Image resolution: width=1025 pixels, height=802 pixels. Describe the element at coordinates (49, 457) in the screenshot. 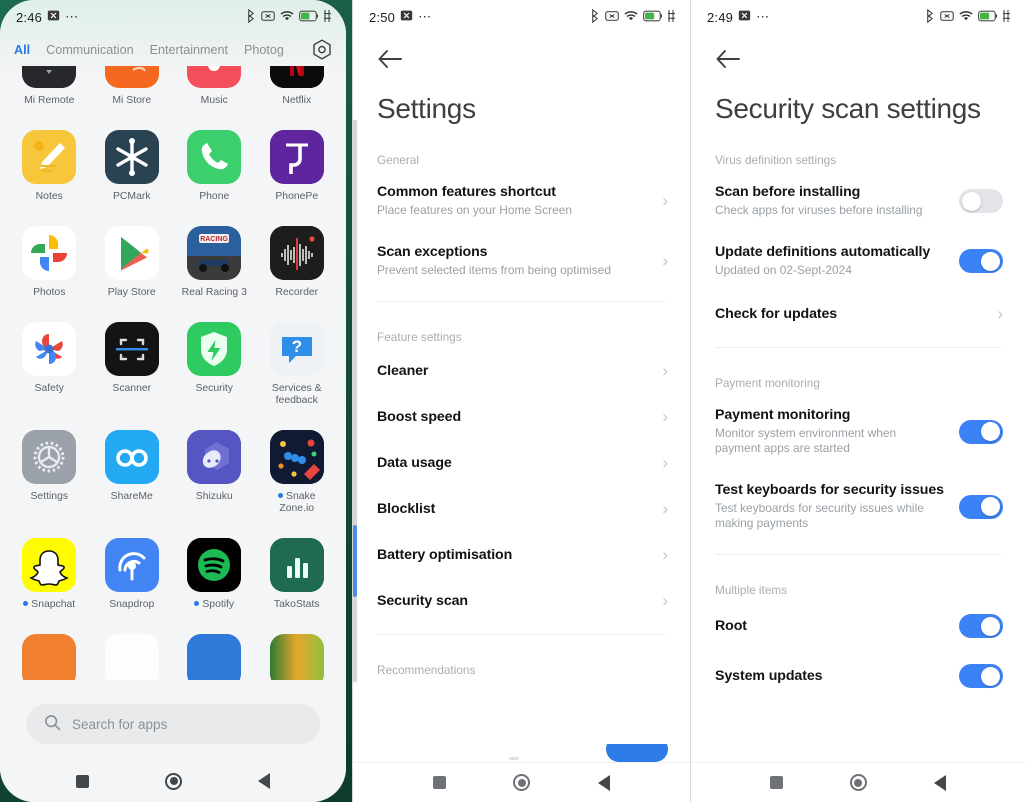

I see `settings-icon` at that location.